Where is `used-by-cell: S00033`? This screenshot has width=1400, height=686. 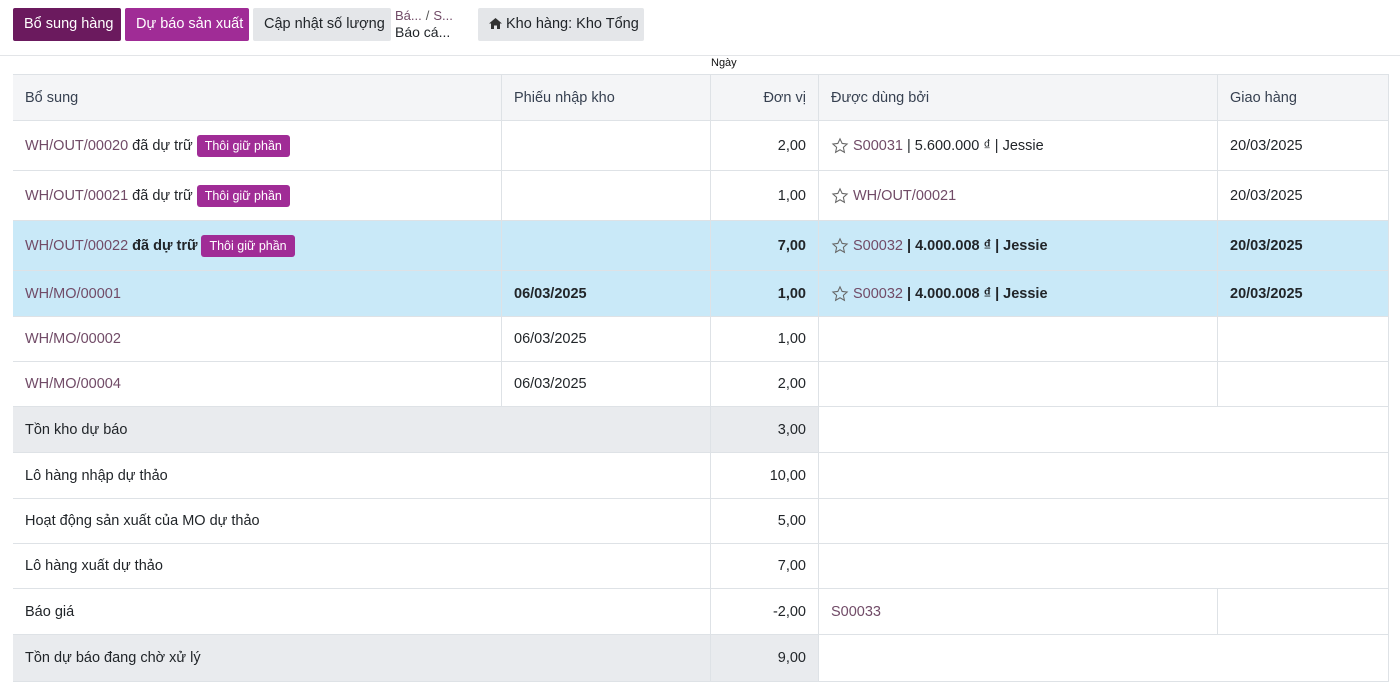 used-by-cell: S00033 is located at coordinates (1017, 611).